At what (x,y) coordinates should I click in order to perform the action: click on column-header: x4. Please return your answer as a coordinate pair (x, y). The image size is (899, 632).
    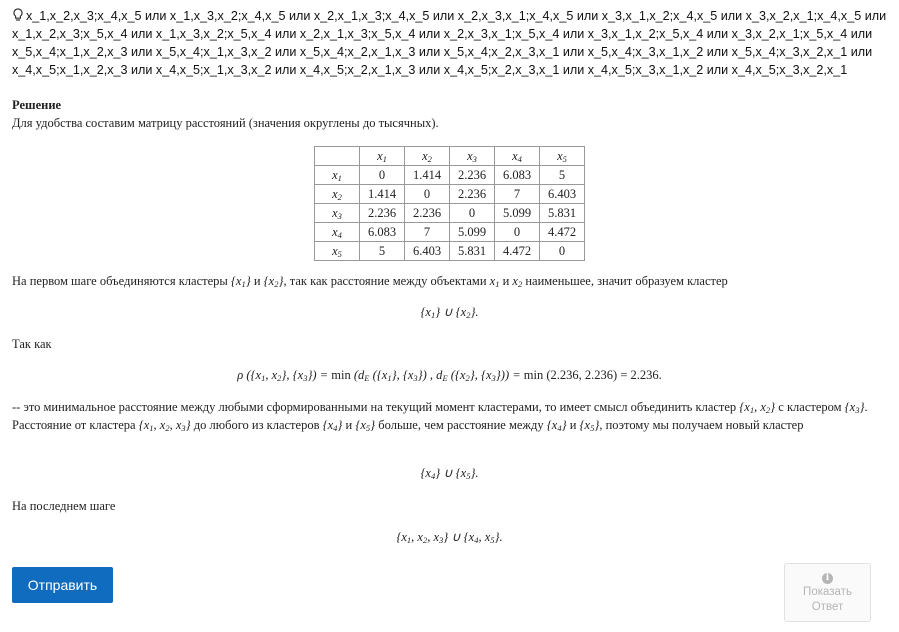
    Looking at the image, I should click on (517, 156).